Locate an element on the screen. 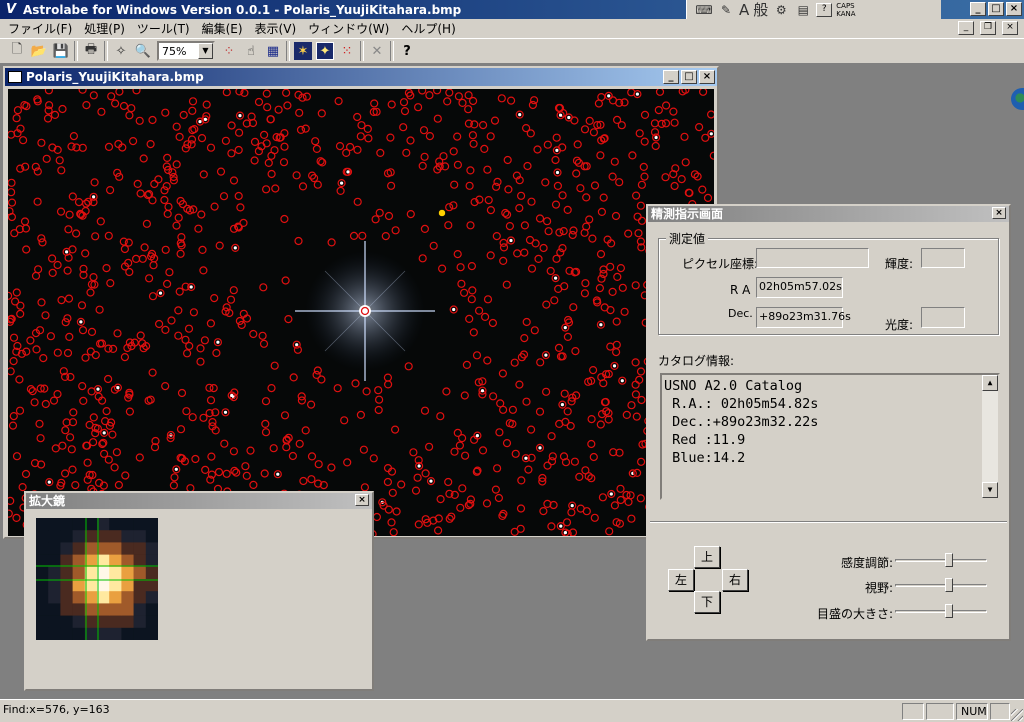 The width and height of the screenshot is (1024, 722). ime-pad-icon: ✎ is located at coordinates (726, 10).